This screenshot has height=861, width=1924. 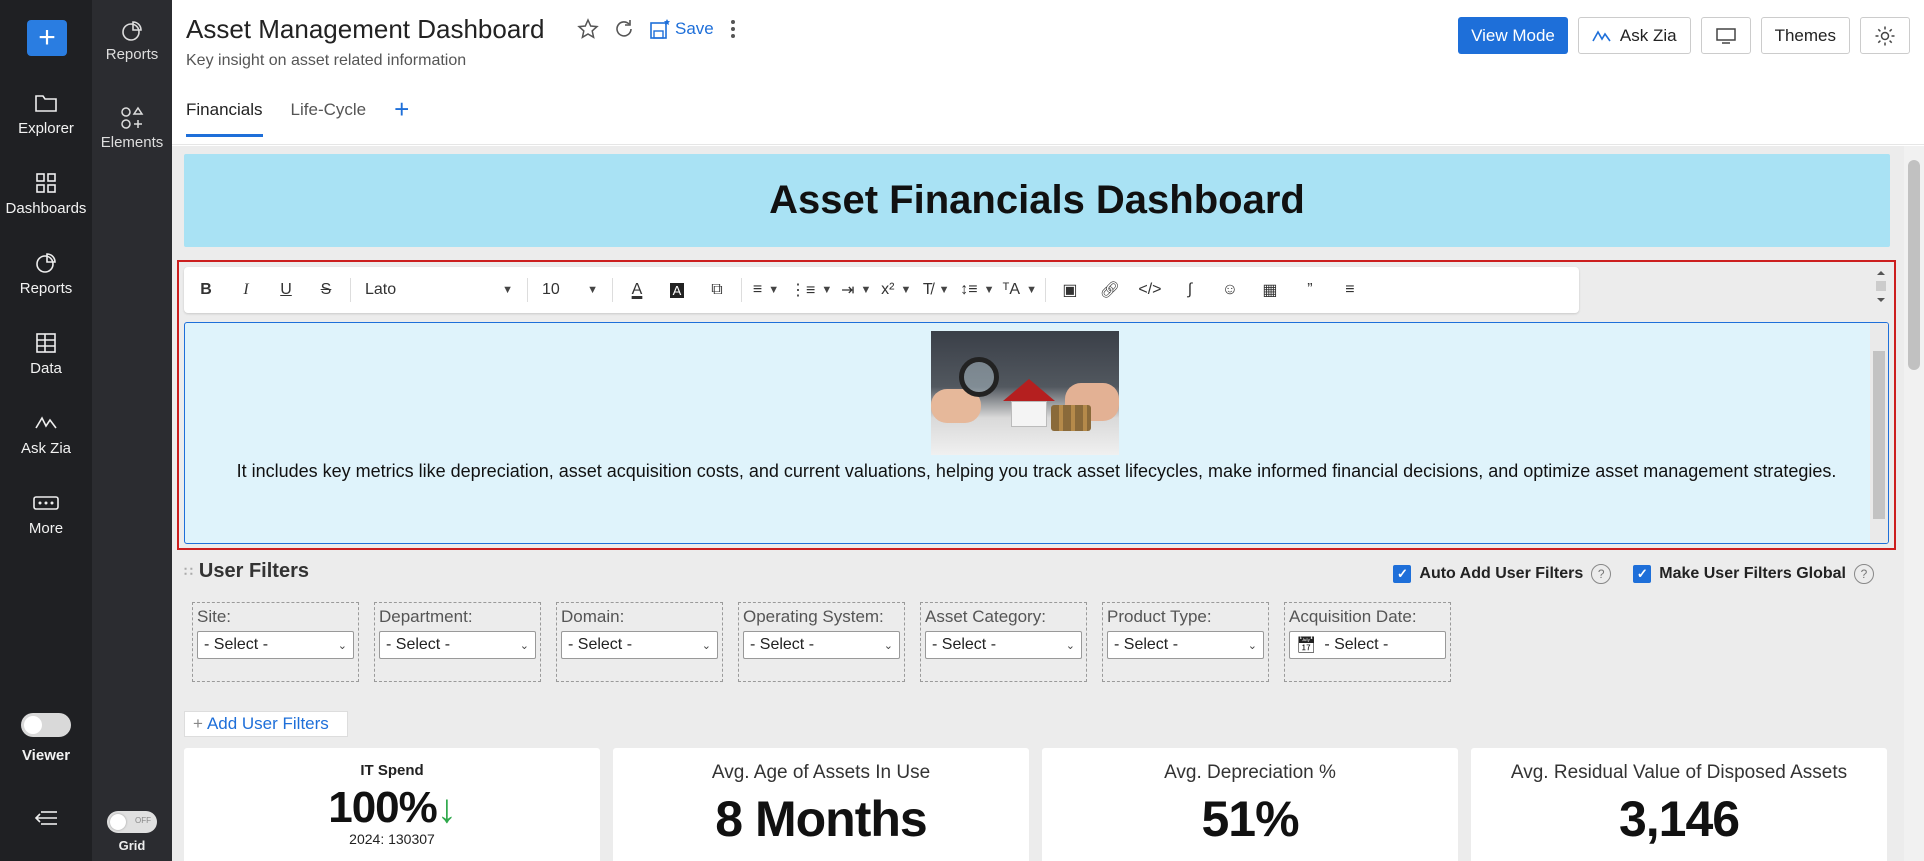 I want to click on add-tab-button: +, so click(x=401, y=109).